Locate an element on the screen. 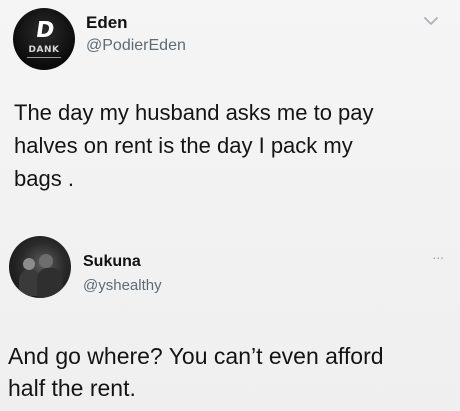 Image resolution: width=460 pixels, height=411 pixels. avatar-logo-text: DANK is located at coordinates (44, 50).